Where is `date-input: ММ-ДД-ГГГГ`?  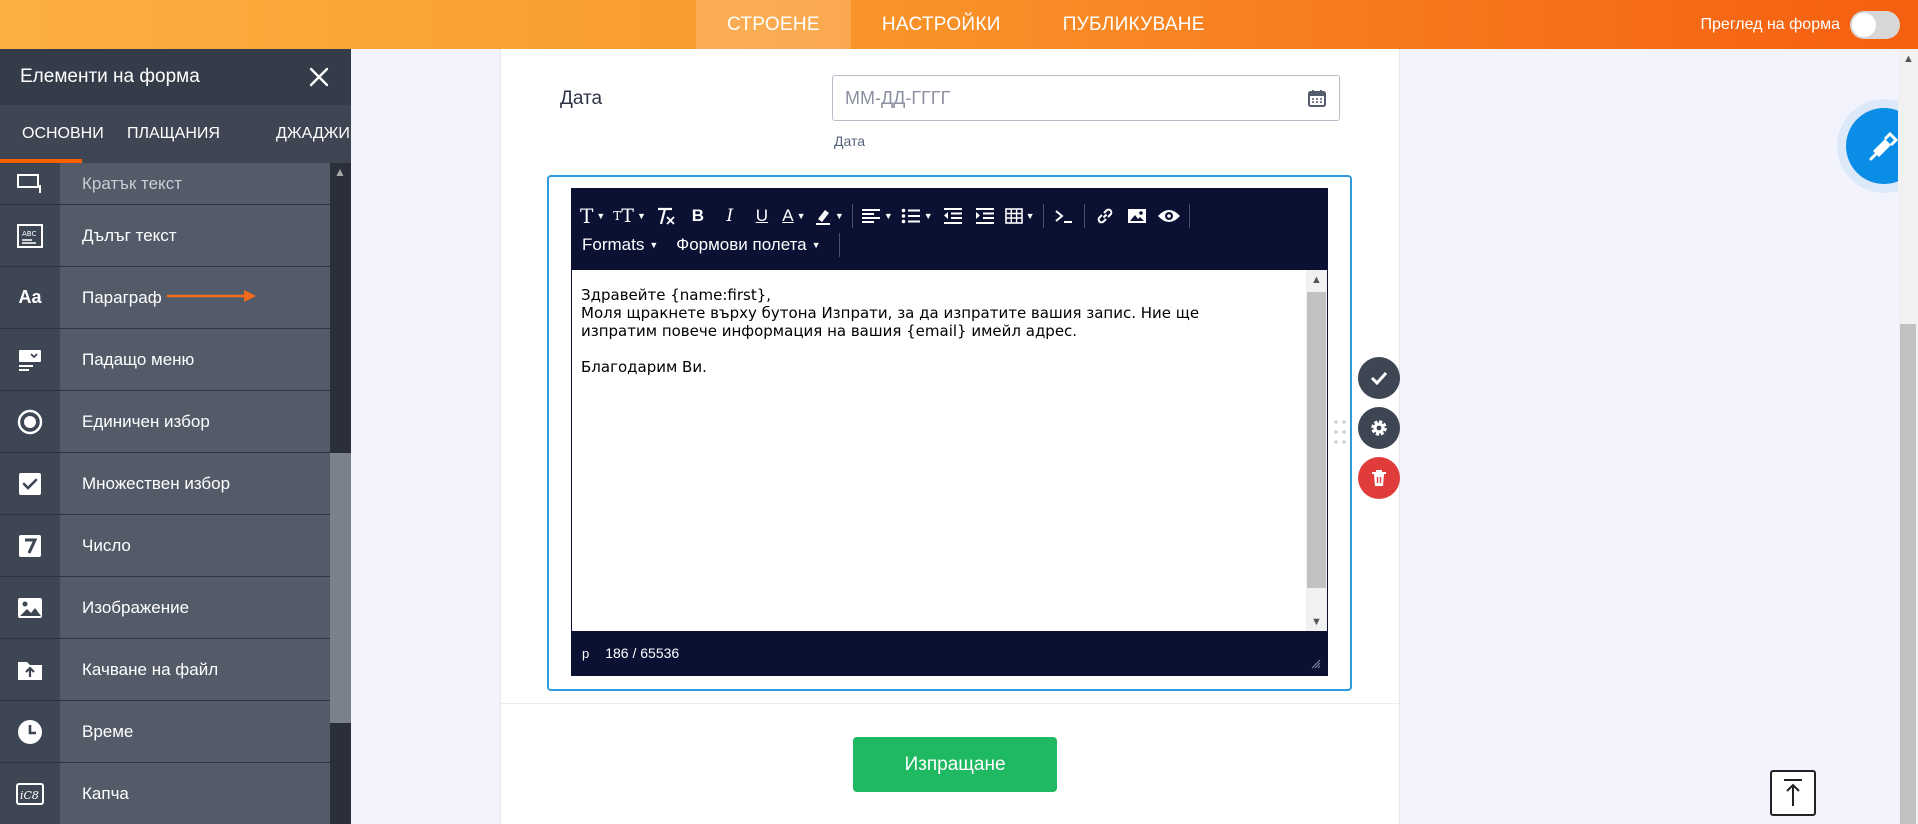 date-input: ММ-ДД-ГГГГ is located at coordinates (1086, 98).